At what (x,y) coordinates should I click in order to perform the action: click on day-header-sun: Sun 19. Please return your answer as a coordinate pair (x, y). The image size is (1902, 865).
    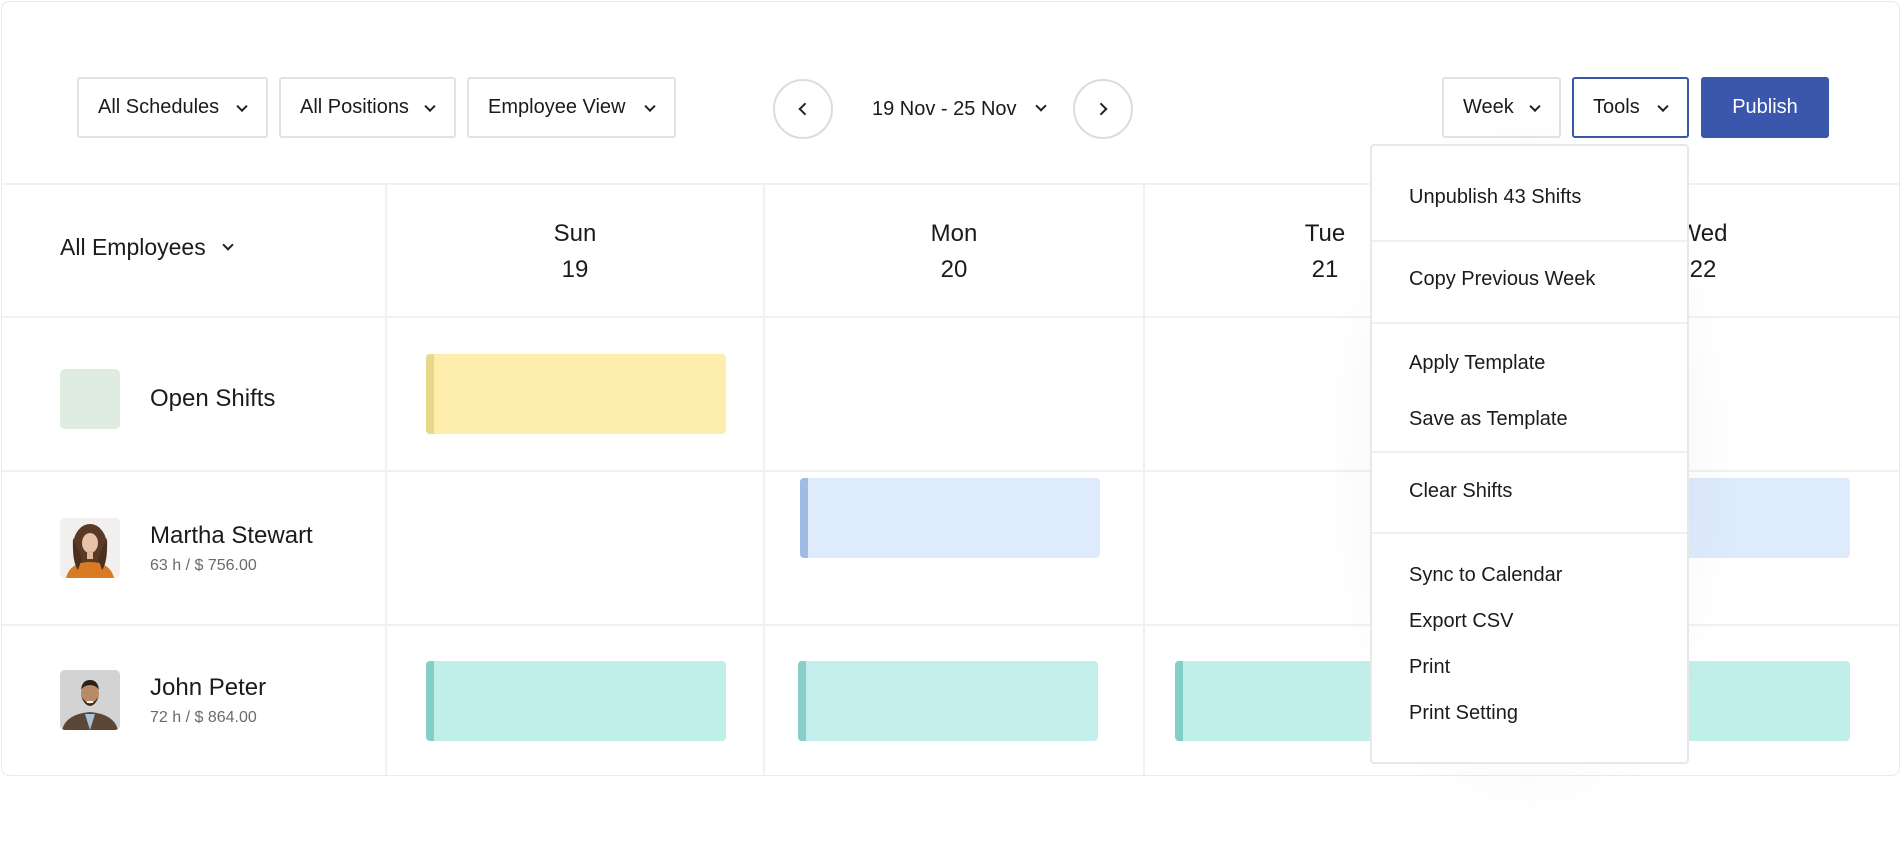
    Looking at the image, I should click on (575, 252).